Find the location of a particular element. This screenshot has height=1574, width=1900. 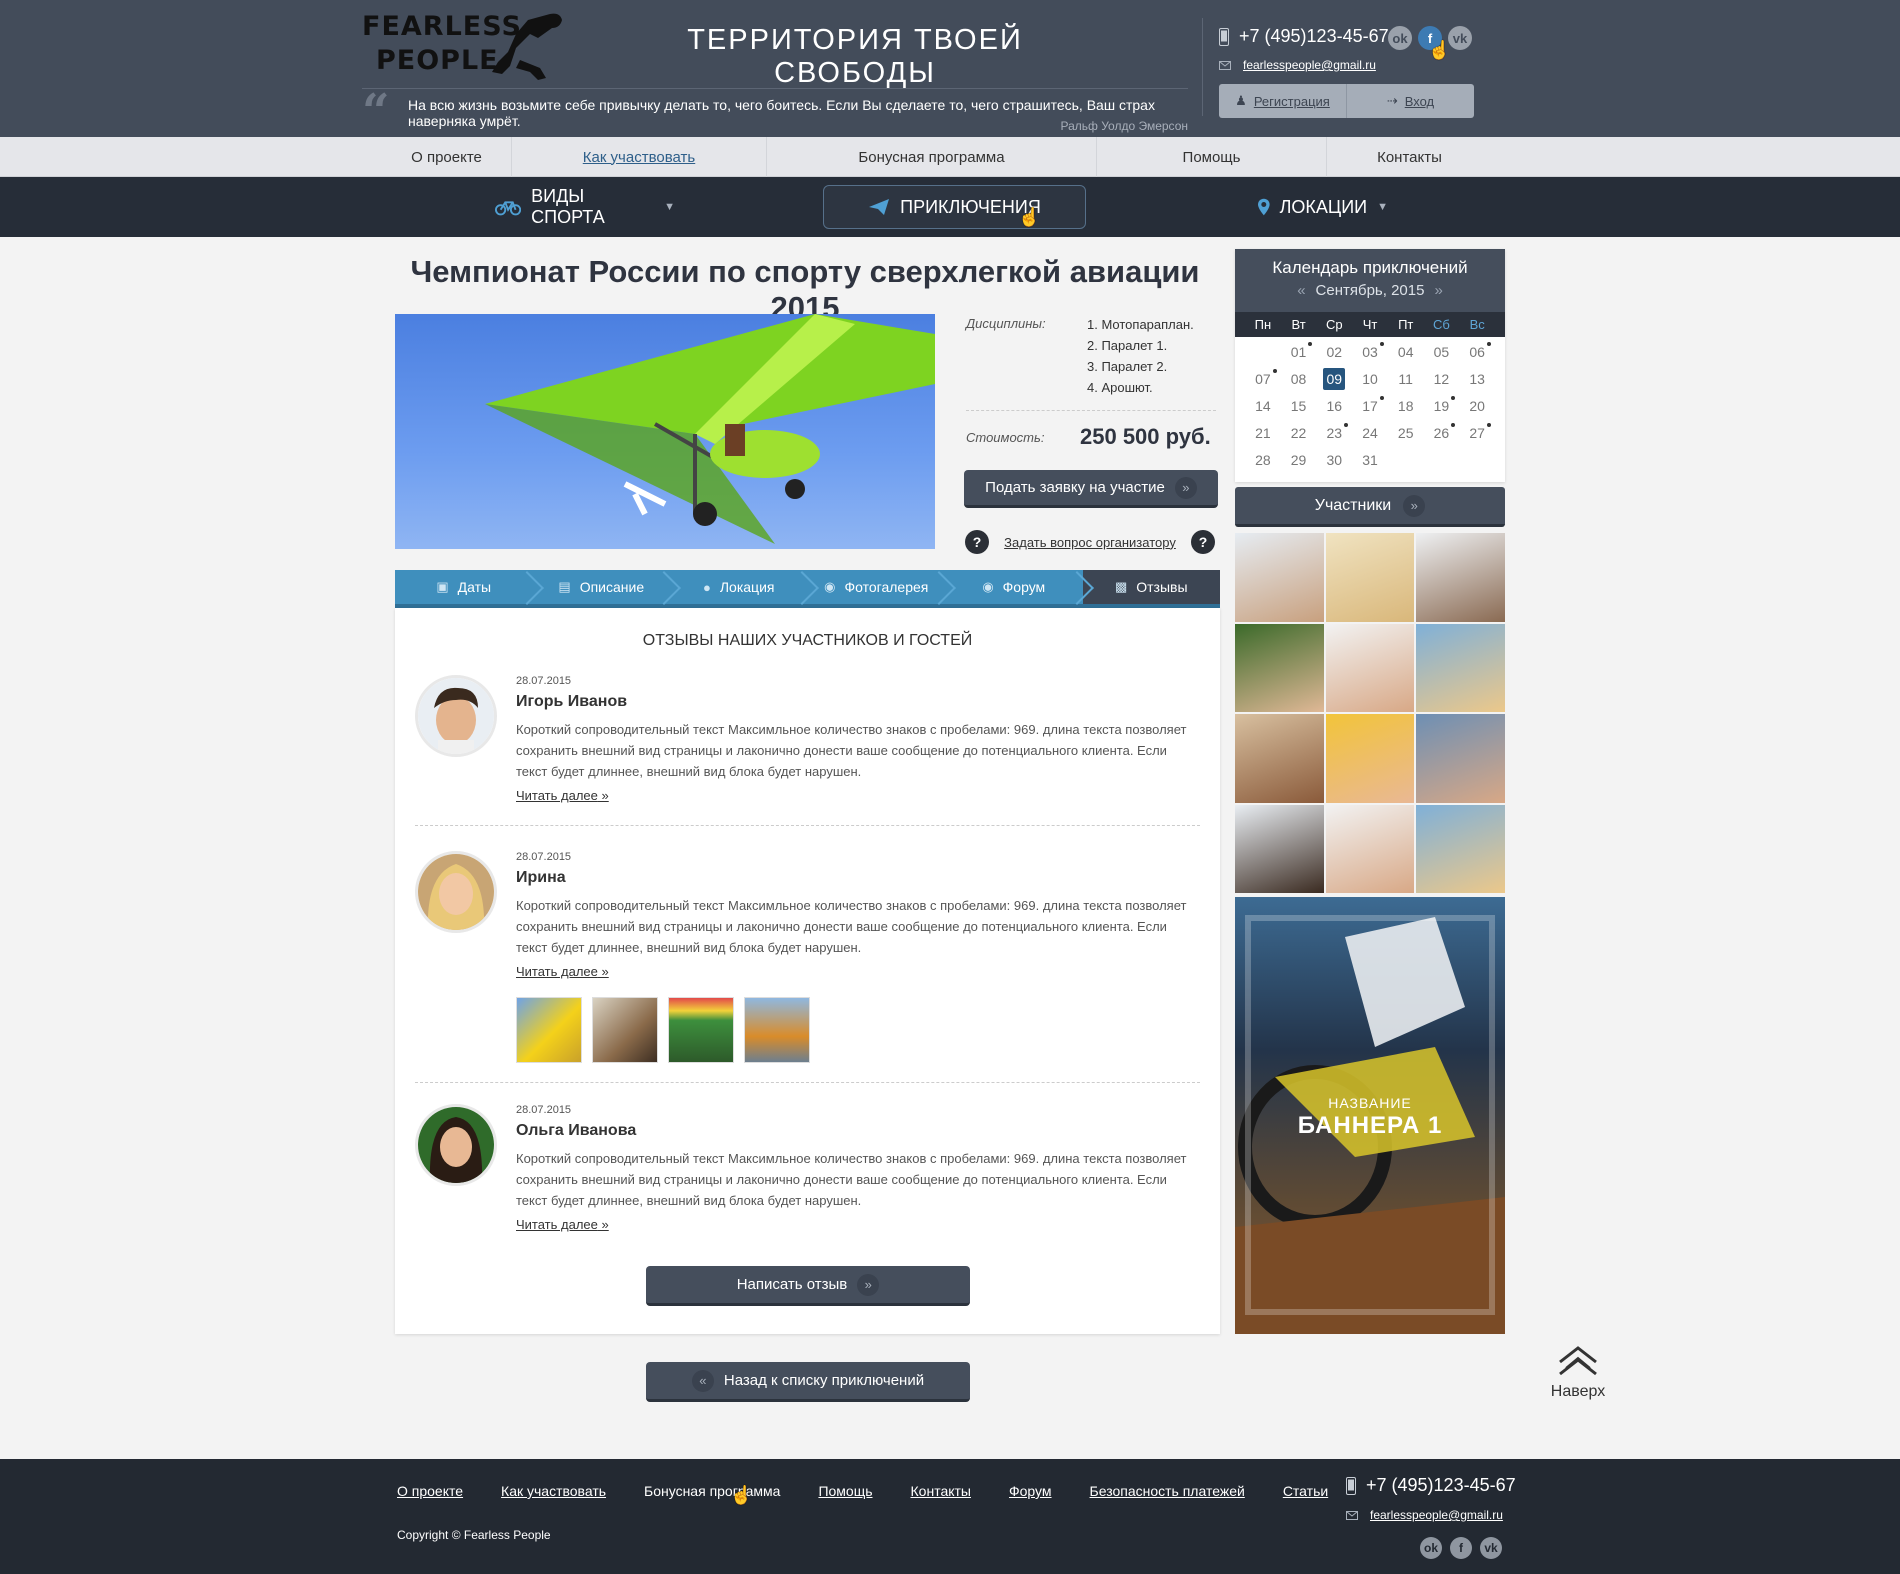

category-adventures: ПРИКЛЮЧЕНИЯ is located at coordinates (954, 207).